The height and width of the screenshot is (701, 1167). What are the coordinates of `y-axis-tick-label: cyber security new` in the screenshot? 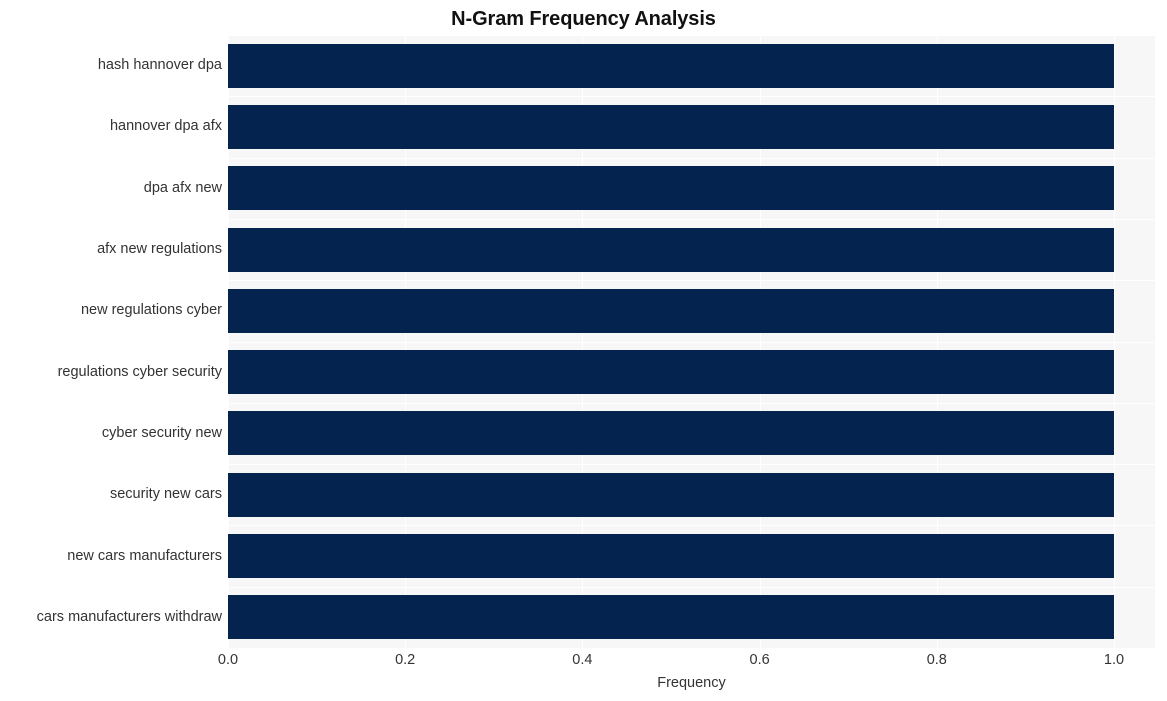 It's located at (161, 432).